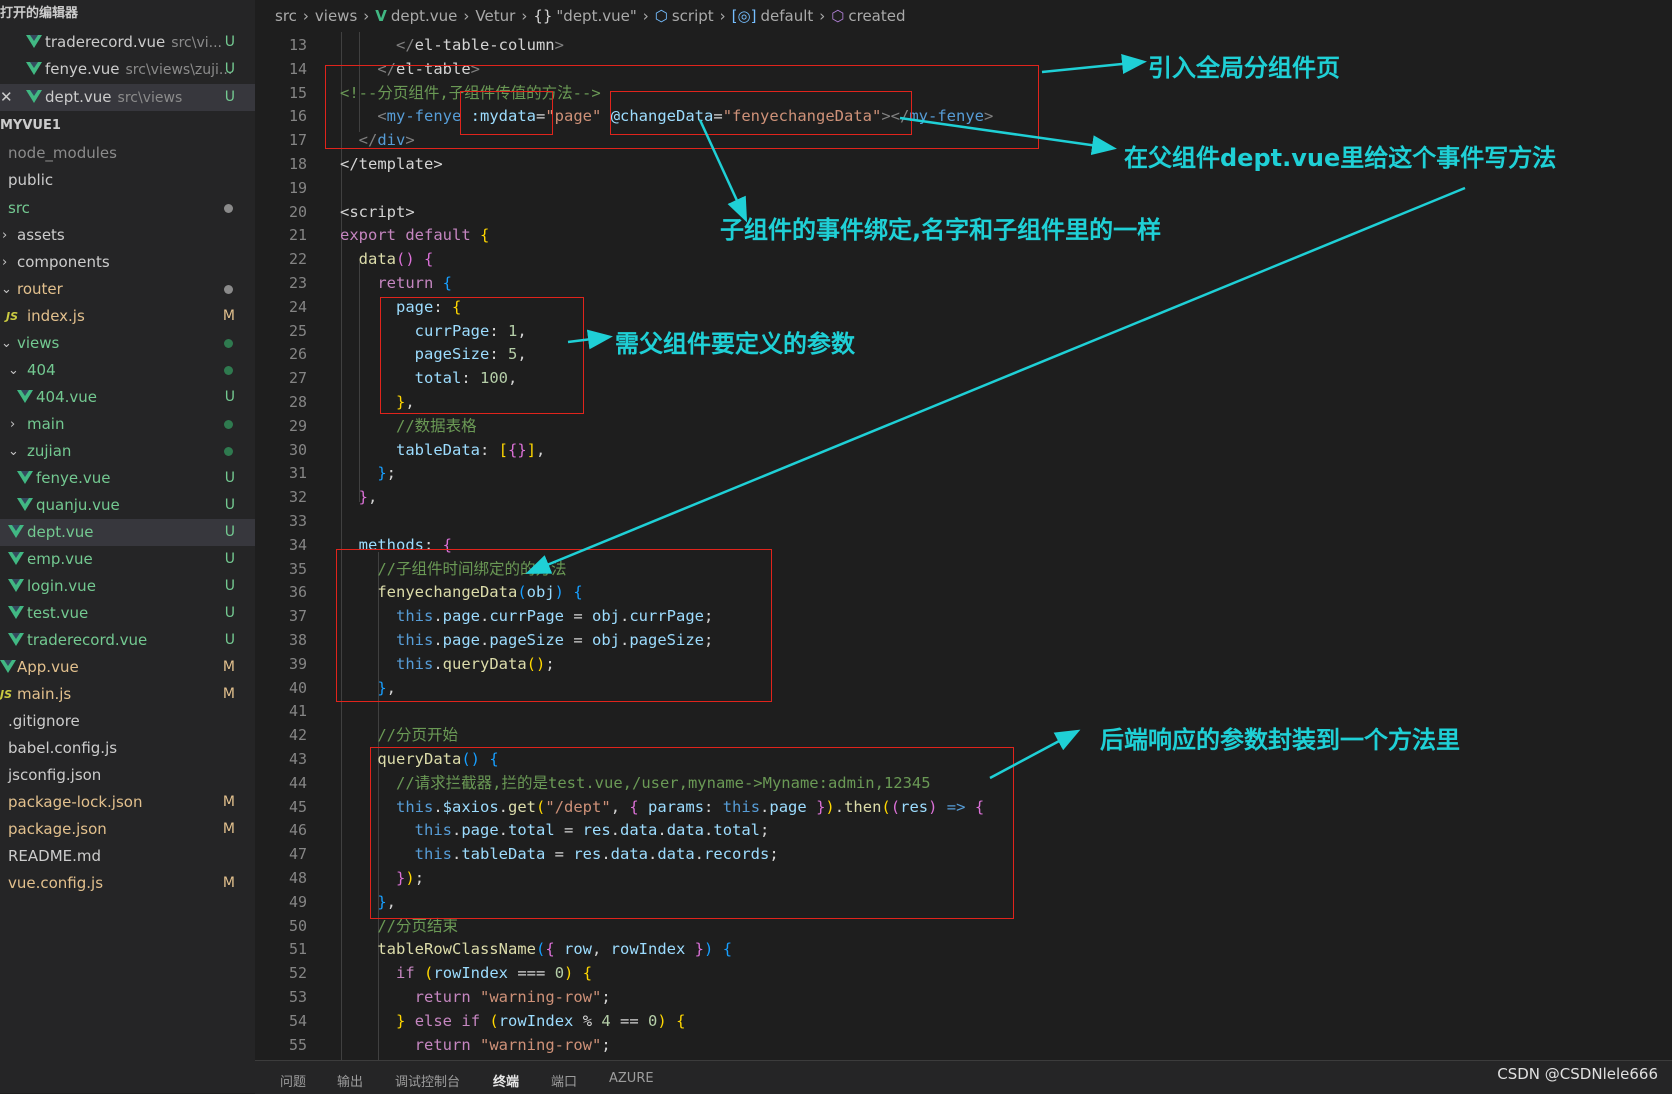  What do you see at coordinates (350, 1080) in the screenshot?
I see `tab-output: 输出` at bounding box center [350, 1080].